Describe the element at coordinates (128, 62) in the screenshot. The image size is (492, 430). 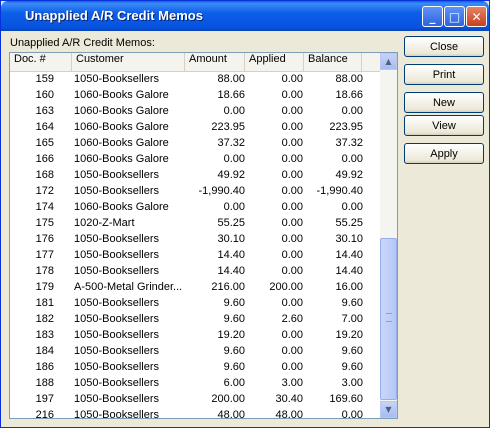
I see `column-header-customer: Customer` at that location.